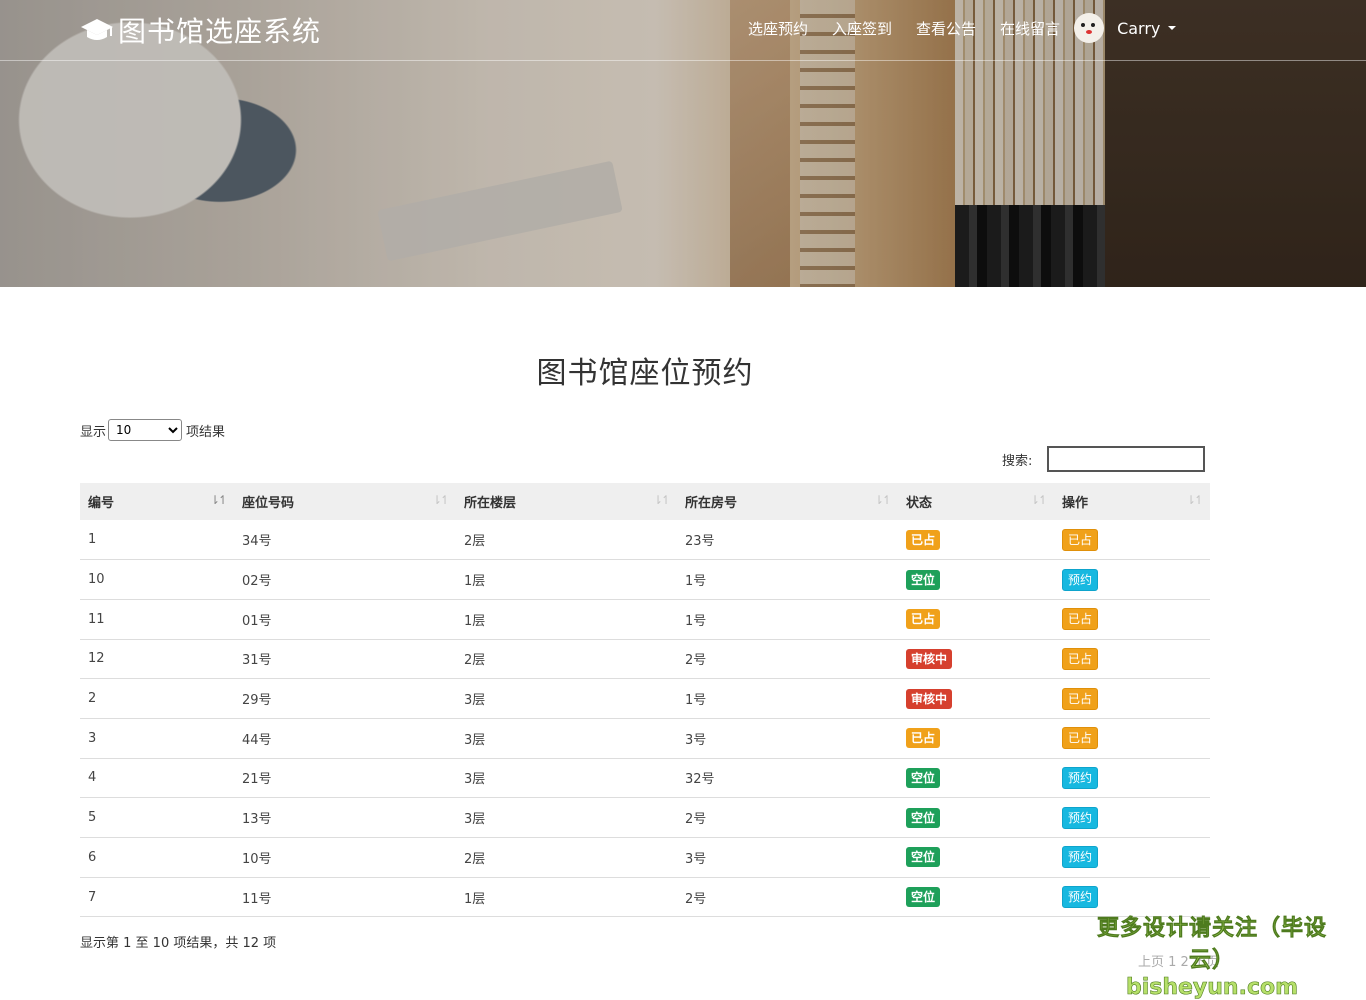 This screenshot has width=1366, height=1000. What do you see at coordinates (257, 899) in the screenshot?
I see `cell-seat: 11号` at bounding box center [257, 899].